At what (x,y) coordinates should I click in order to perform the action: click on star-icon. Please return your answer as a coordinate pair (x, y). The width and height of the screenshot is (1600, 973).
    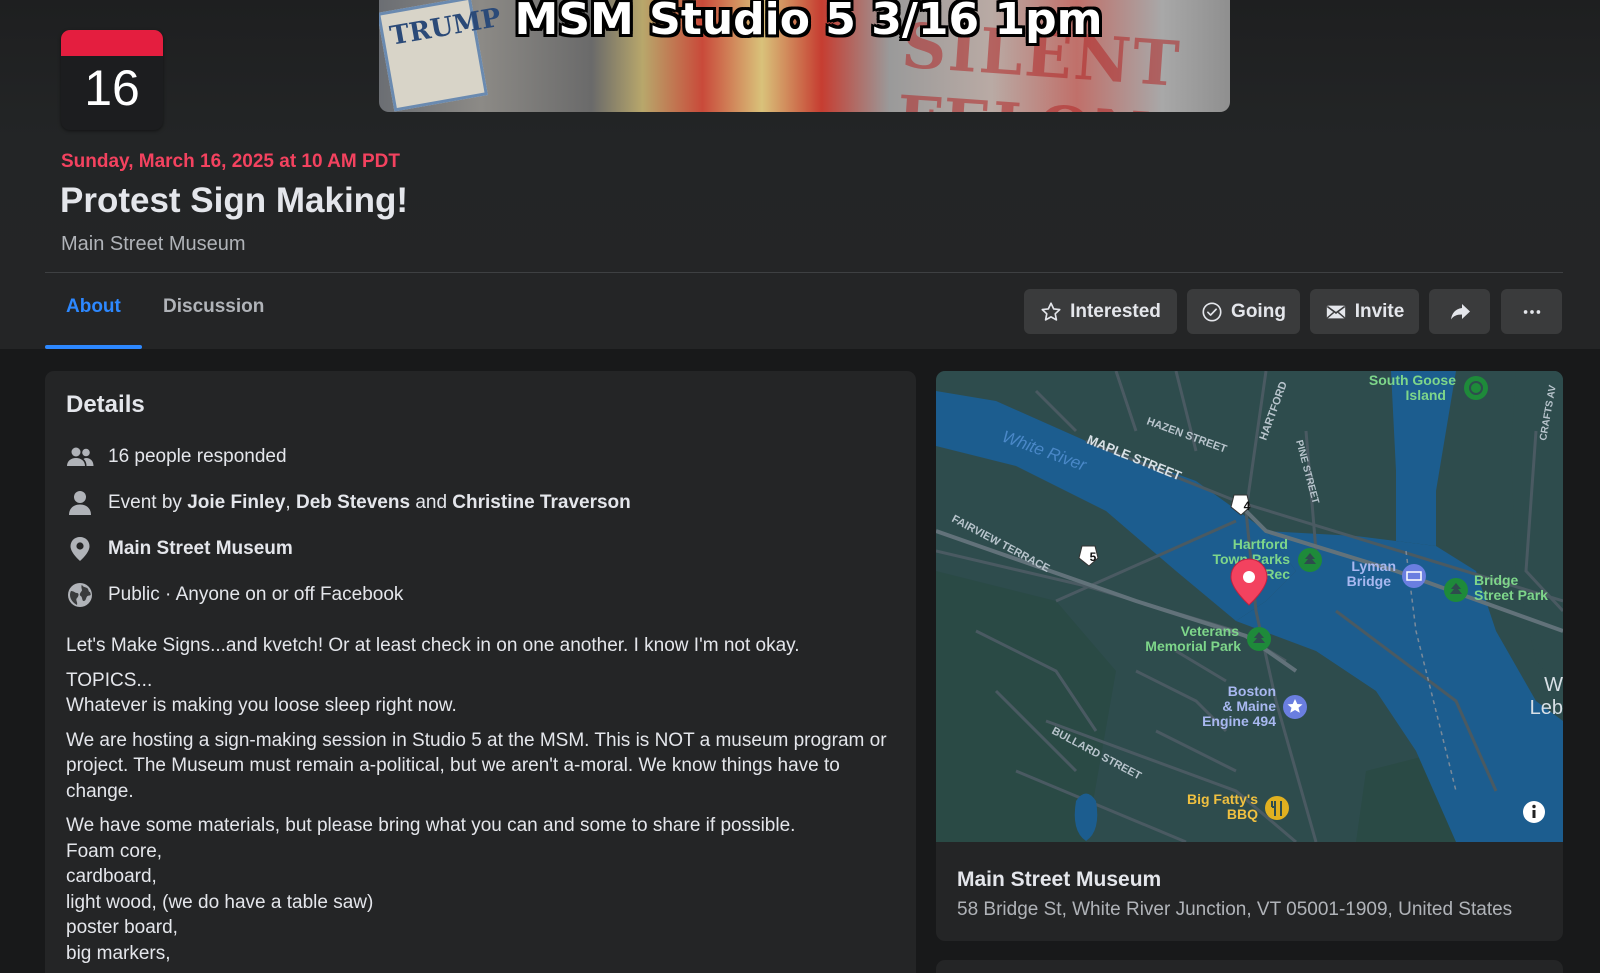
    Looking at the image, I should click on (1051, 311).